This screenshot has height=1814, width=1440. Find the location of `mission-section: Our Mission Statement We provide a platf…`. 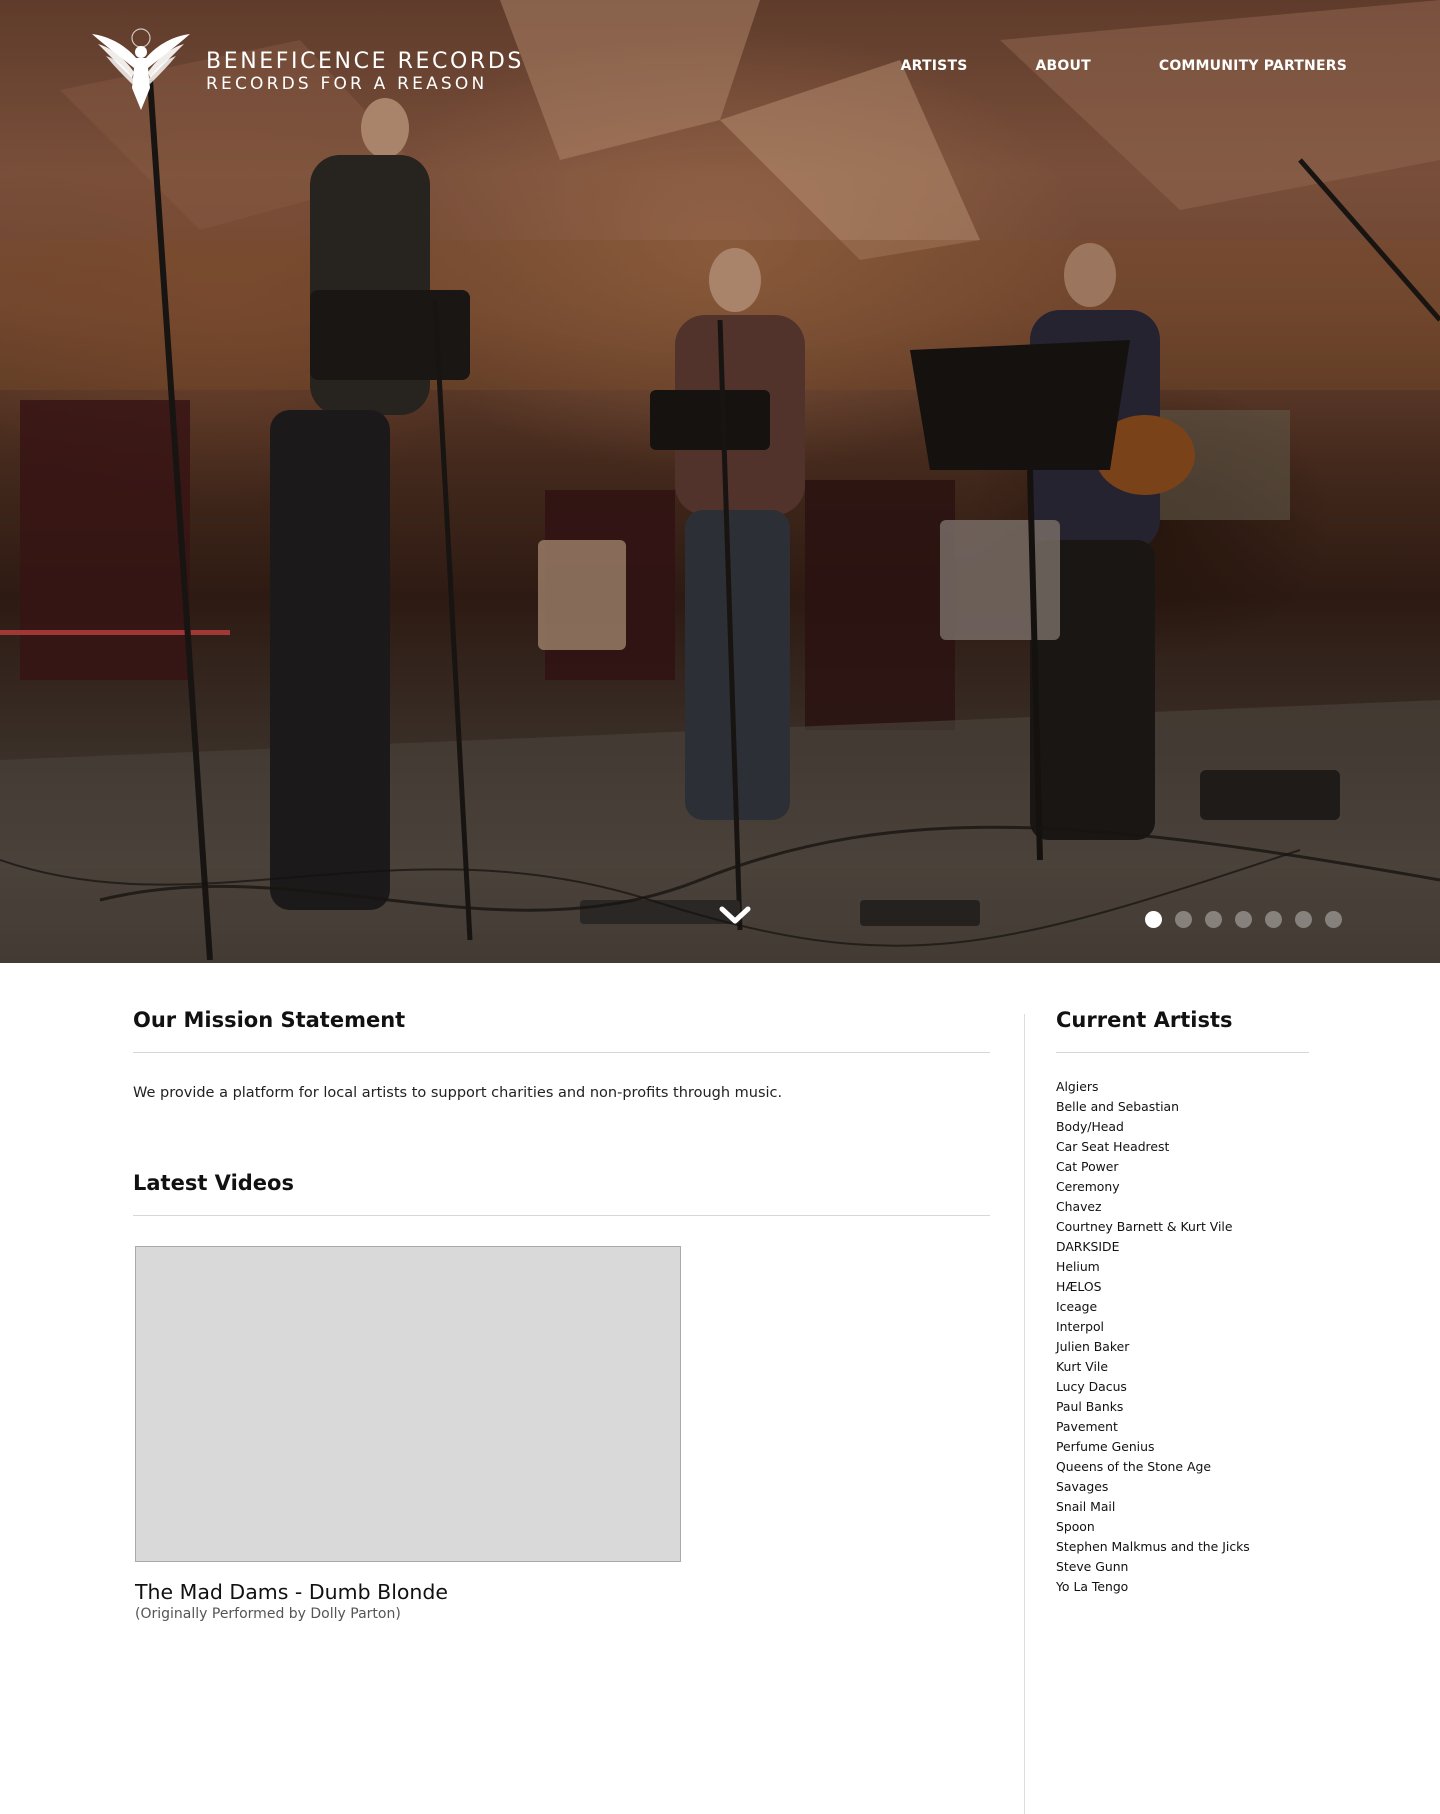

mission-section: Our Mission Statement We provide a platf… is located at coordinates (561, 1051).